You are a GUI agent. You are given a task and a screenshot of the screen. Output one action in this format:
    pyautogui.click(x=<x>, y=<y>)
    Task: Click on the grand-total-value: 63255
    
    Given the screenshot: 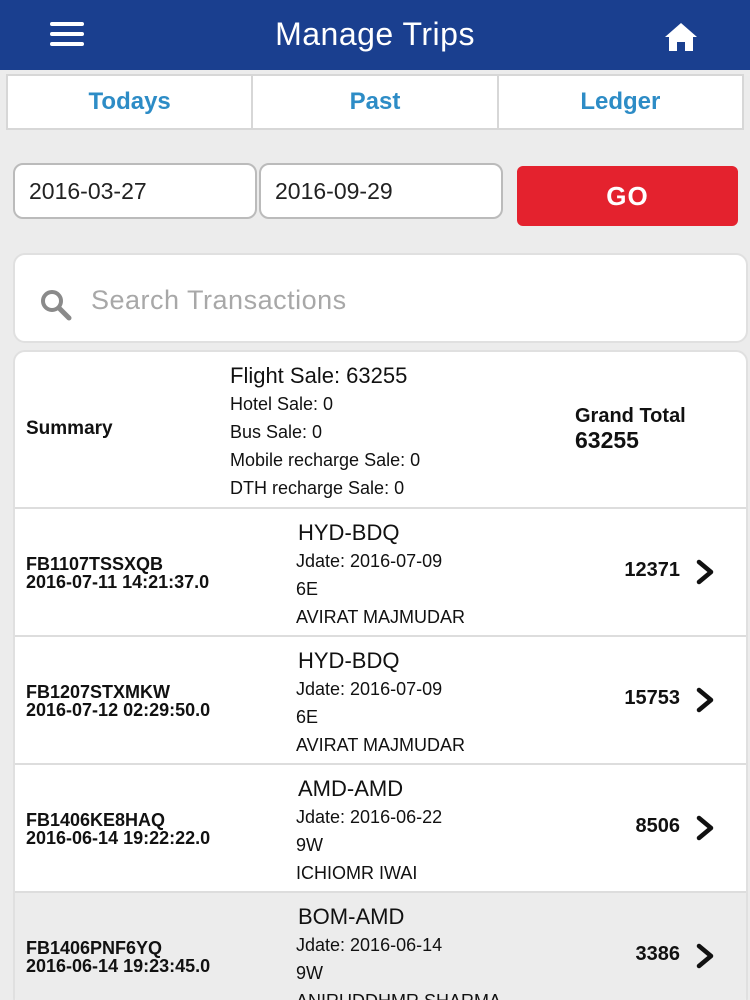 What is the action you would take?
    pyautogui.click(x=607, y=440)
    